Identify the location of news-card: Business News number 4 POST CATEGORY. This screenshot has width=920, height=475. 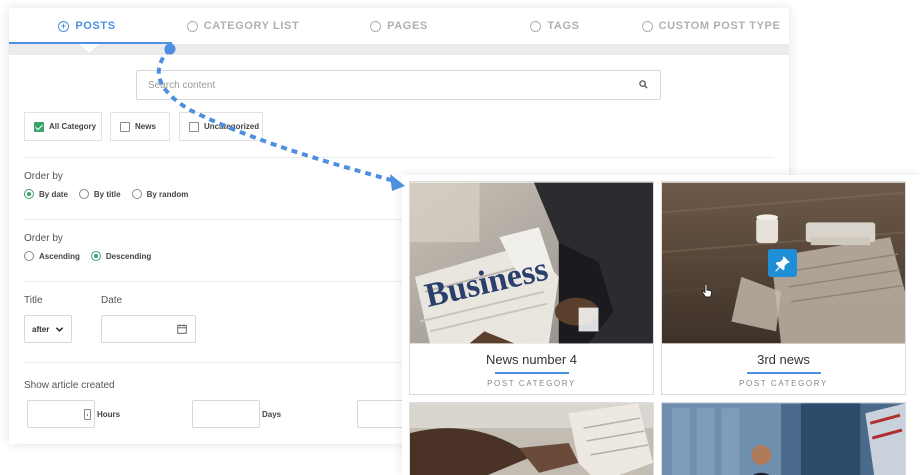
(531, 288).